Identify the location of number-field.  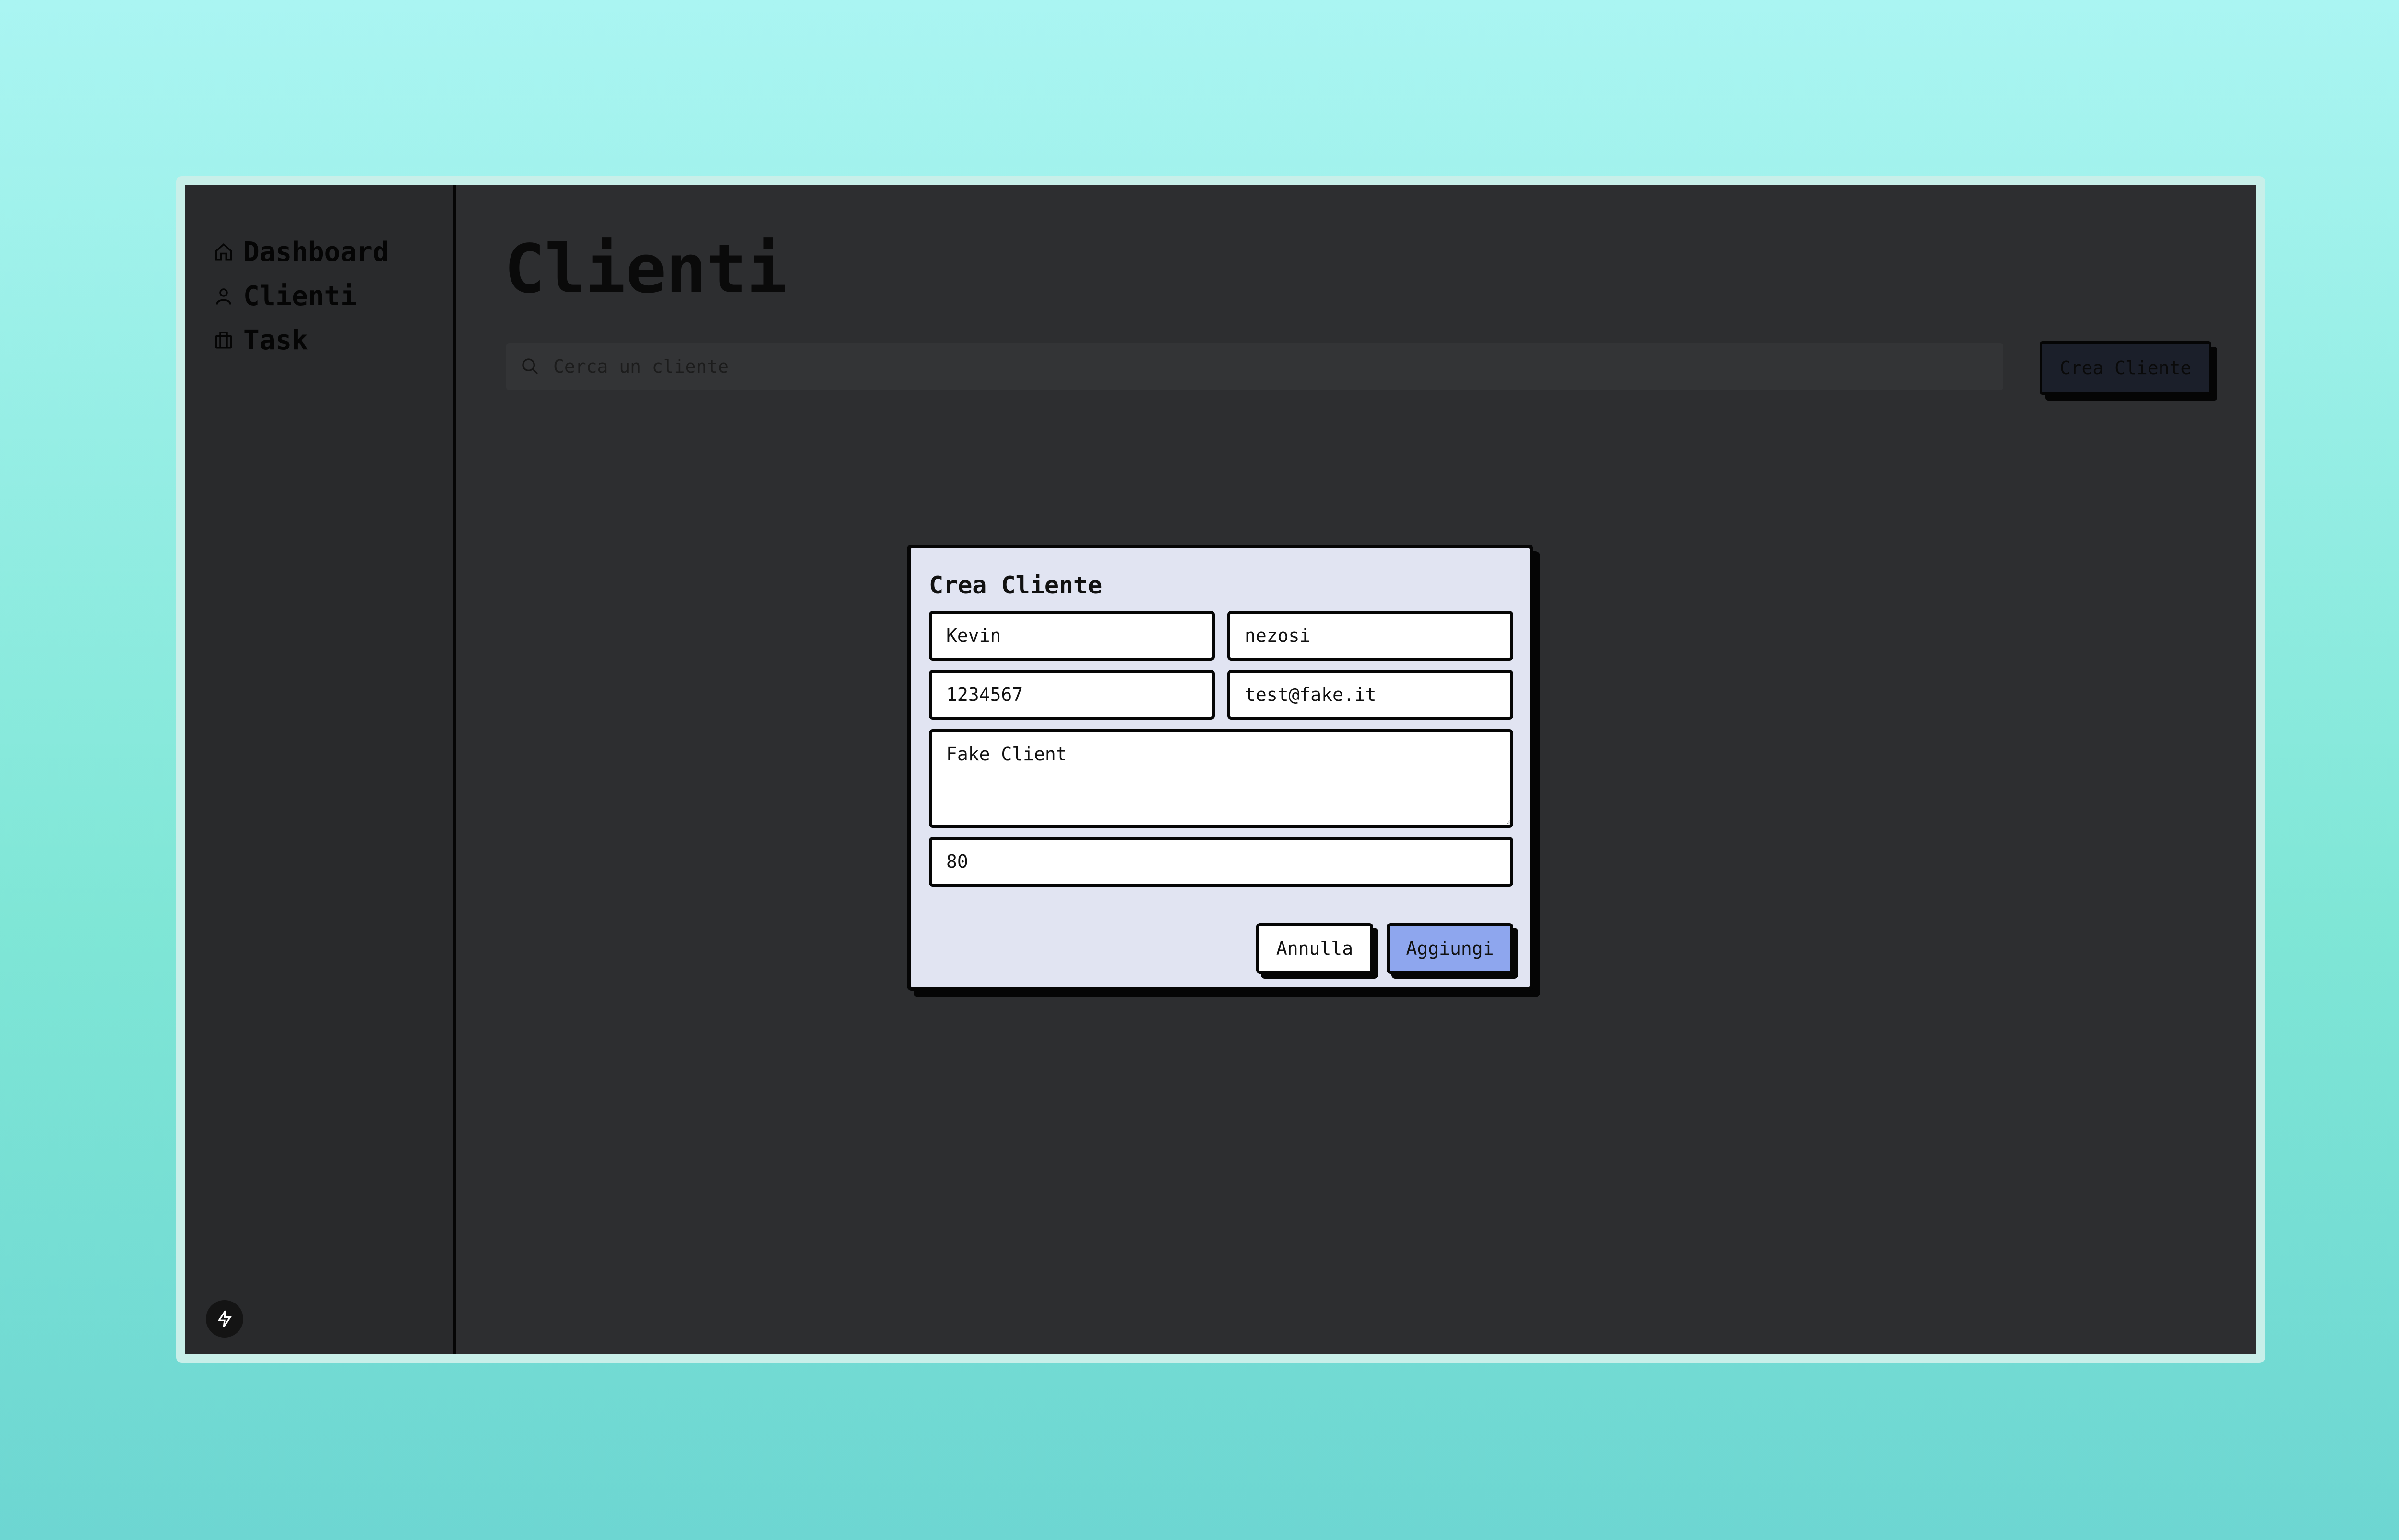
(1221, 862).